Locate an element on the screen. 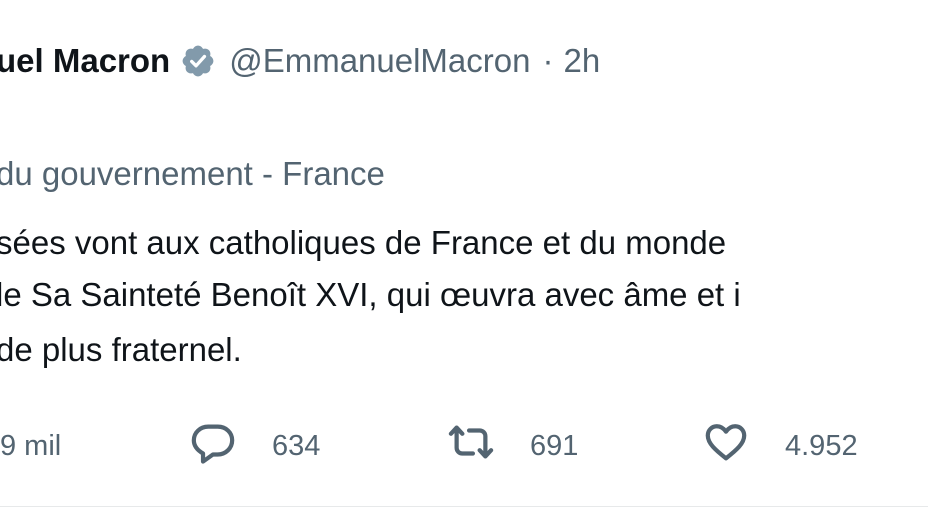 This screenshot has width=928, height=522. author-name: uel Macron is located at coordinates (85, 61).